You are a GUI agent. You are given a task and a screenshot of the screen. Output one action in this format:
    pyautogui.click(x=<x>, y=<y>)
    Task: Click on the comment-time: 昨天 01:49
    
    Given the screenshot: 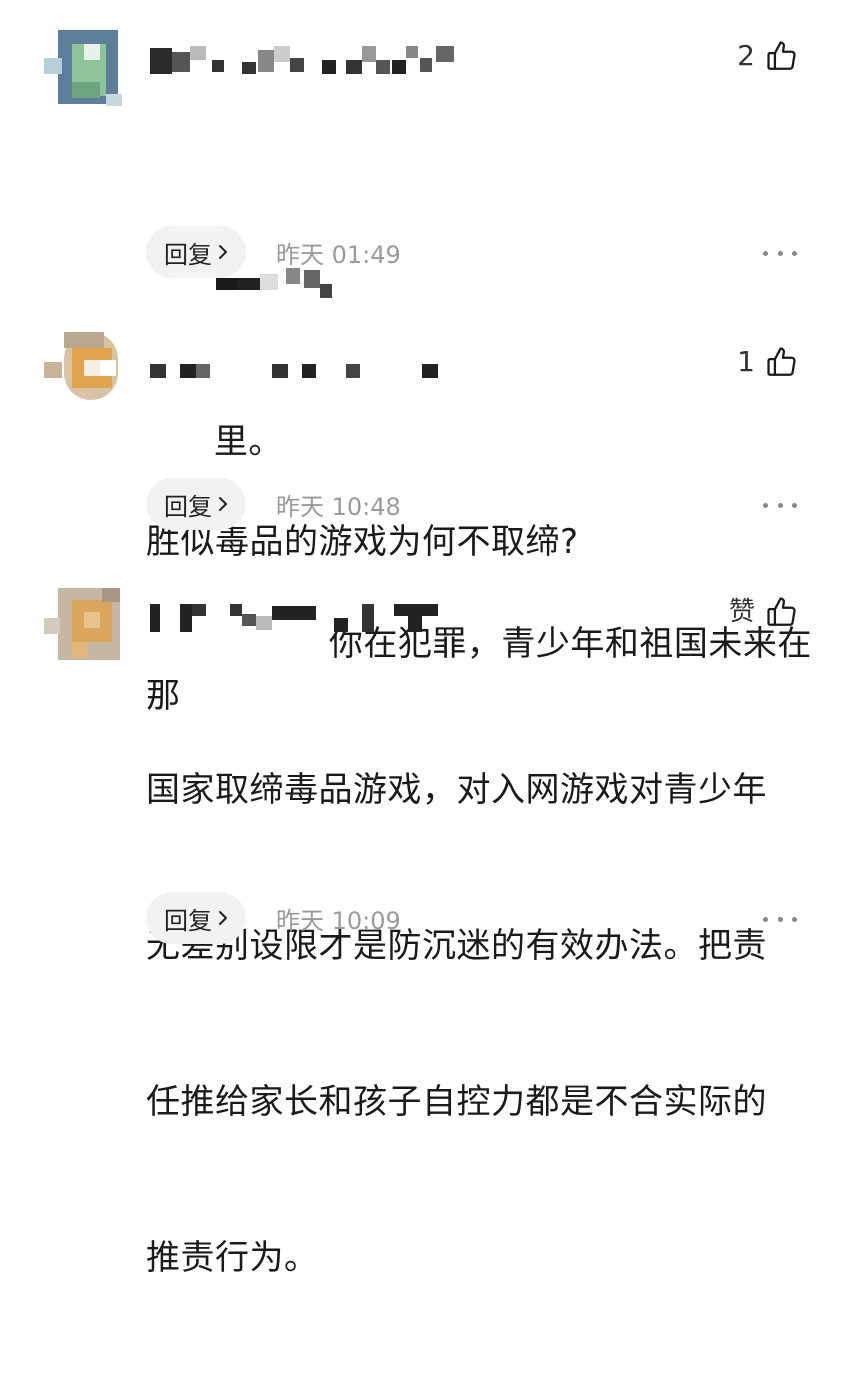 What is the action you would take?
    pyautogui.click(x=338, y=254)
    